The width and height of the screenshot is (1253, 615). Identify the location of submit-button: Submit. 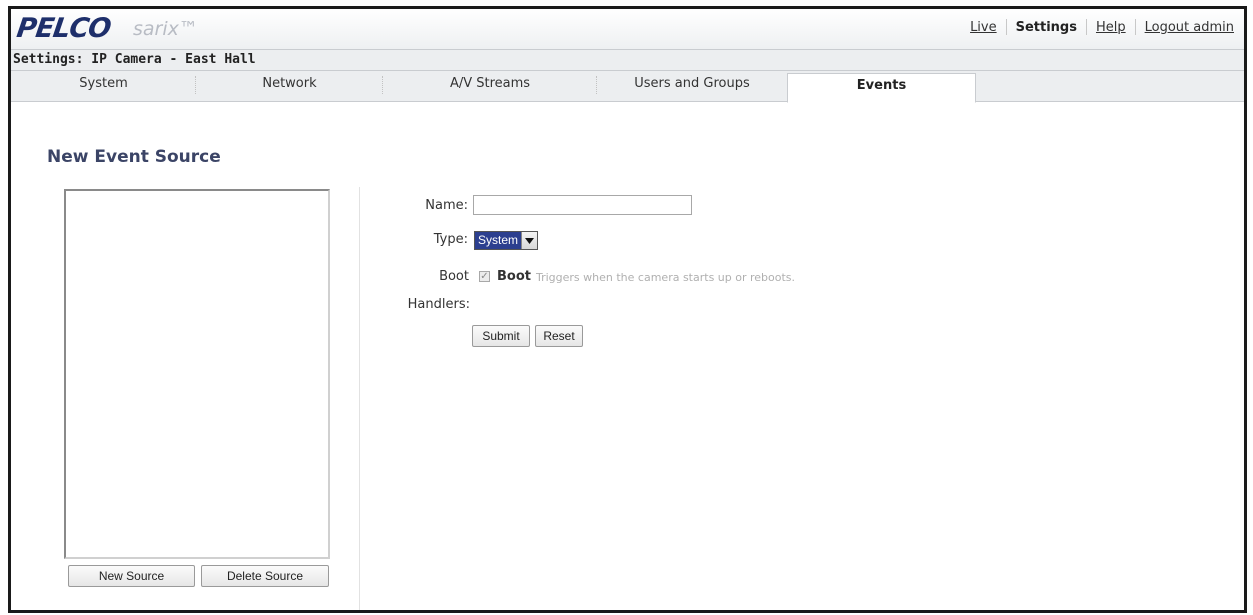
(501, 336).